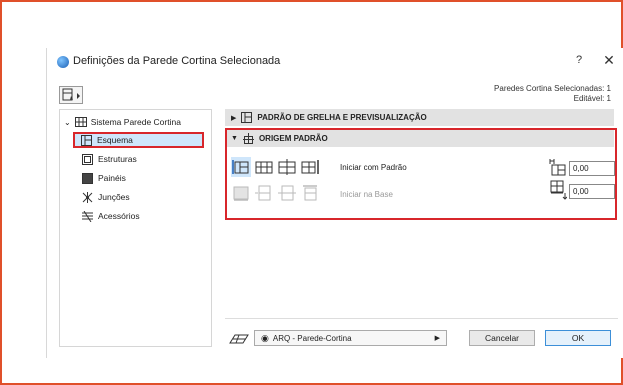 This screenshot has height=385, width=623. I want to click on start-with-pattern-label: Iniciar com Padrão, so click(373, 167).